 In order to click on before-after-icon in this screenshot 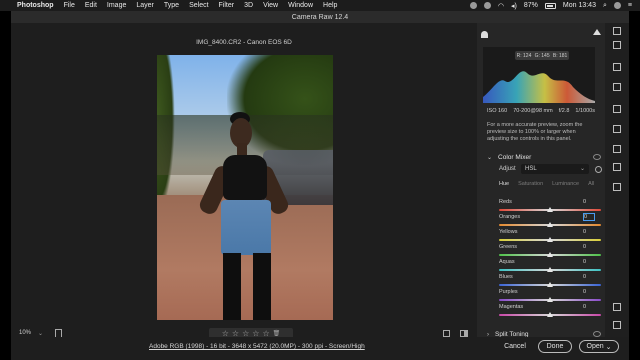, I will do `click(464, 333)`.